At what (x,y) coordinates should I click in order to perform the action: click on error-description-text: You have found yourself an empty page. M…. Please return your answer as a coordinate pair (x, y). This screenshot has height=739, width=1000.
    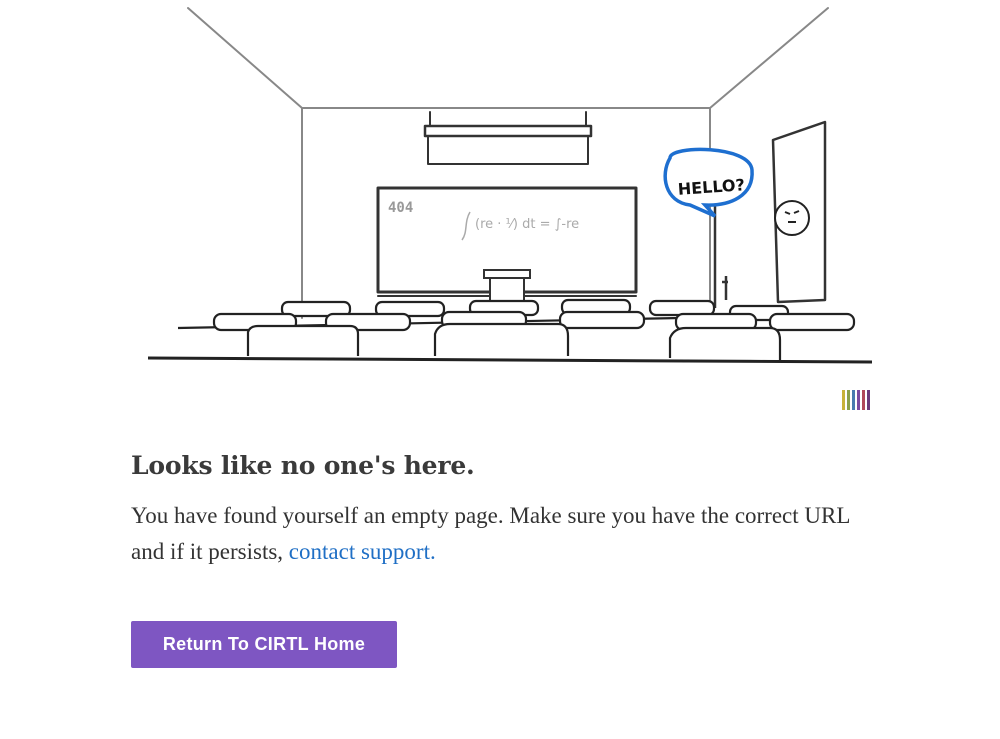
    Looking at the image, I should click on (490, 533).